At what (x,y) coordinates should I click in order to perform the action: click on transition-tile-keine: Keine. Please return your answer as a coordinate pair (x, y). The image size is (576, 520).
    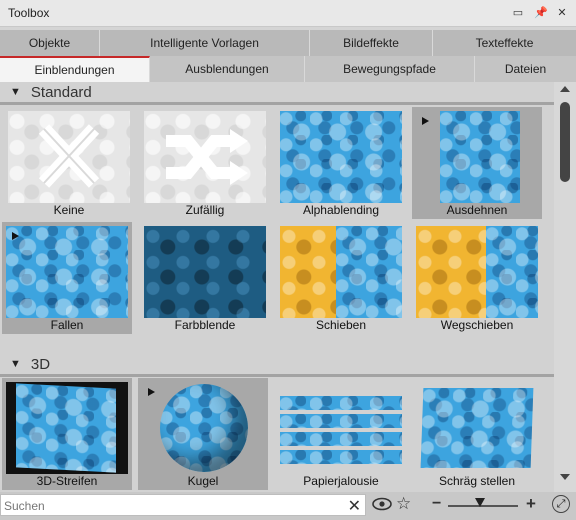
    Looking at the image, I should click on (69, 163).